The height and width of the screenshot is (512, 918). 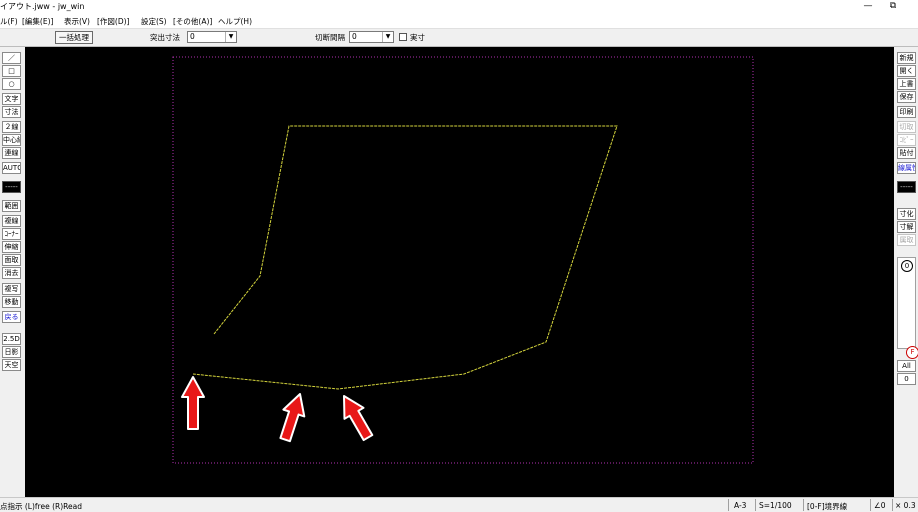 I want to click on menu-help: ヘルプ(H), so click(x=235, y=21).